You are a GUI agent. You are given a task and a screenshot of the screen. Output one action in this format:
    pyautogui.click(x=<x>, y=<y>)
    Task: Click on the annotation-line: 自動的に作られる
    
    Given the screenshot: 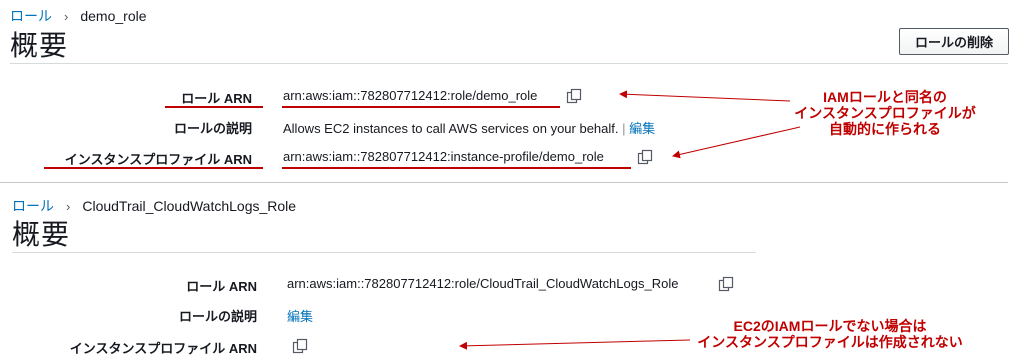 What is the action you would take?
    pyautogui.click(x=885, y=129)
    